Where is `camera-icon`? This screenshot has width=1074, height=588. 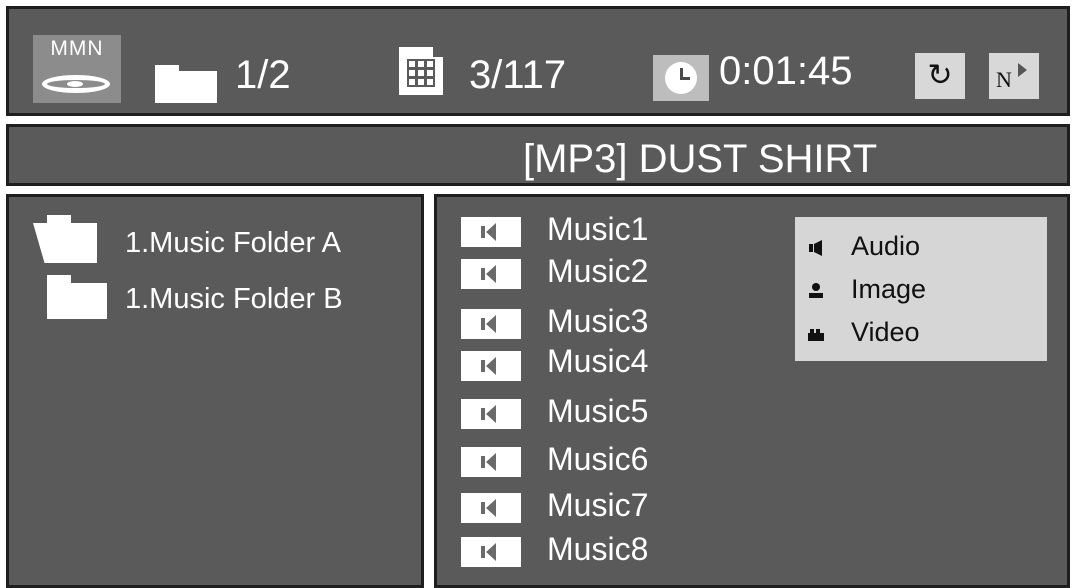
camera-icon is located at coordinates (816, 335).